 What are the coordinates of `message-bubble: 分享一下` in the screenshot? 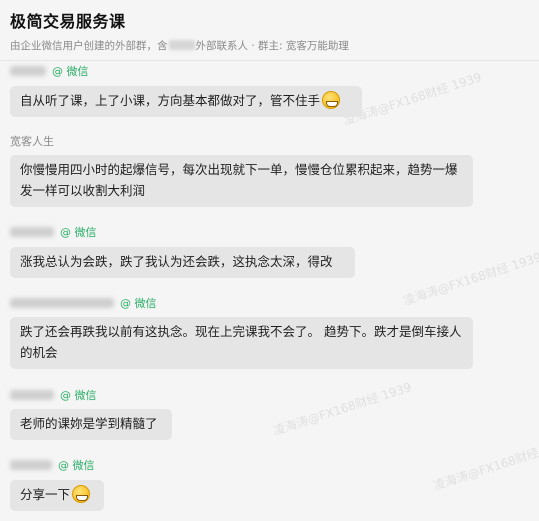 It's located at (57, 495).